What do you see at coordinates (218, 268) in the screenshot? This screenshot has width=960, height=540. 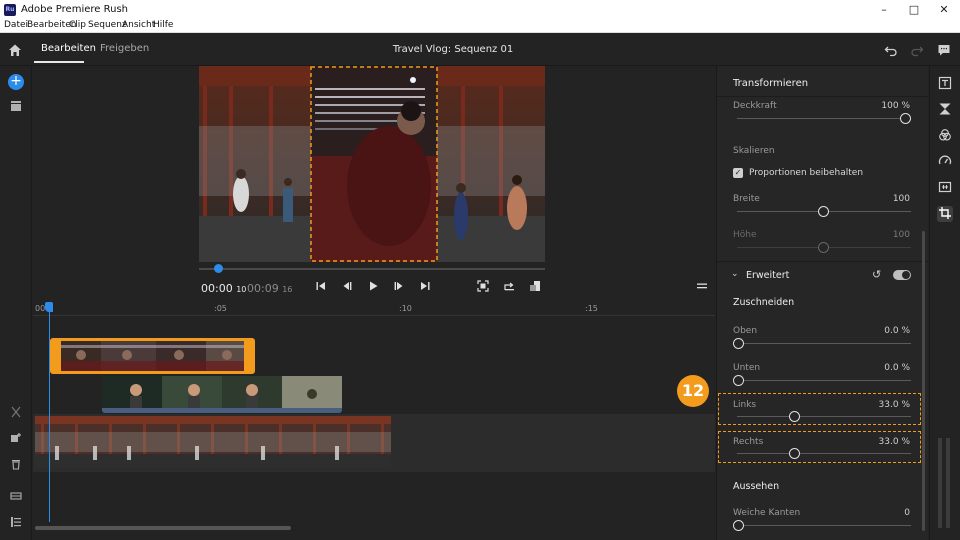 I see `preview-scrub-head` at bounding box center [218, 268].